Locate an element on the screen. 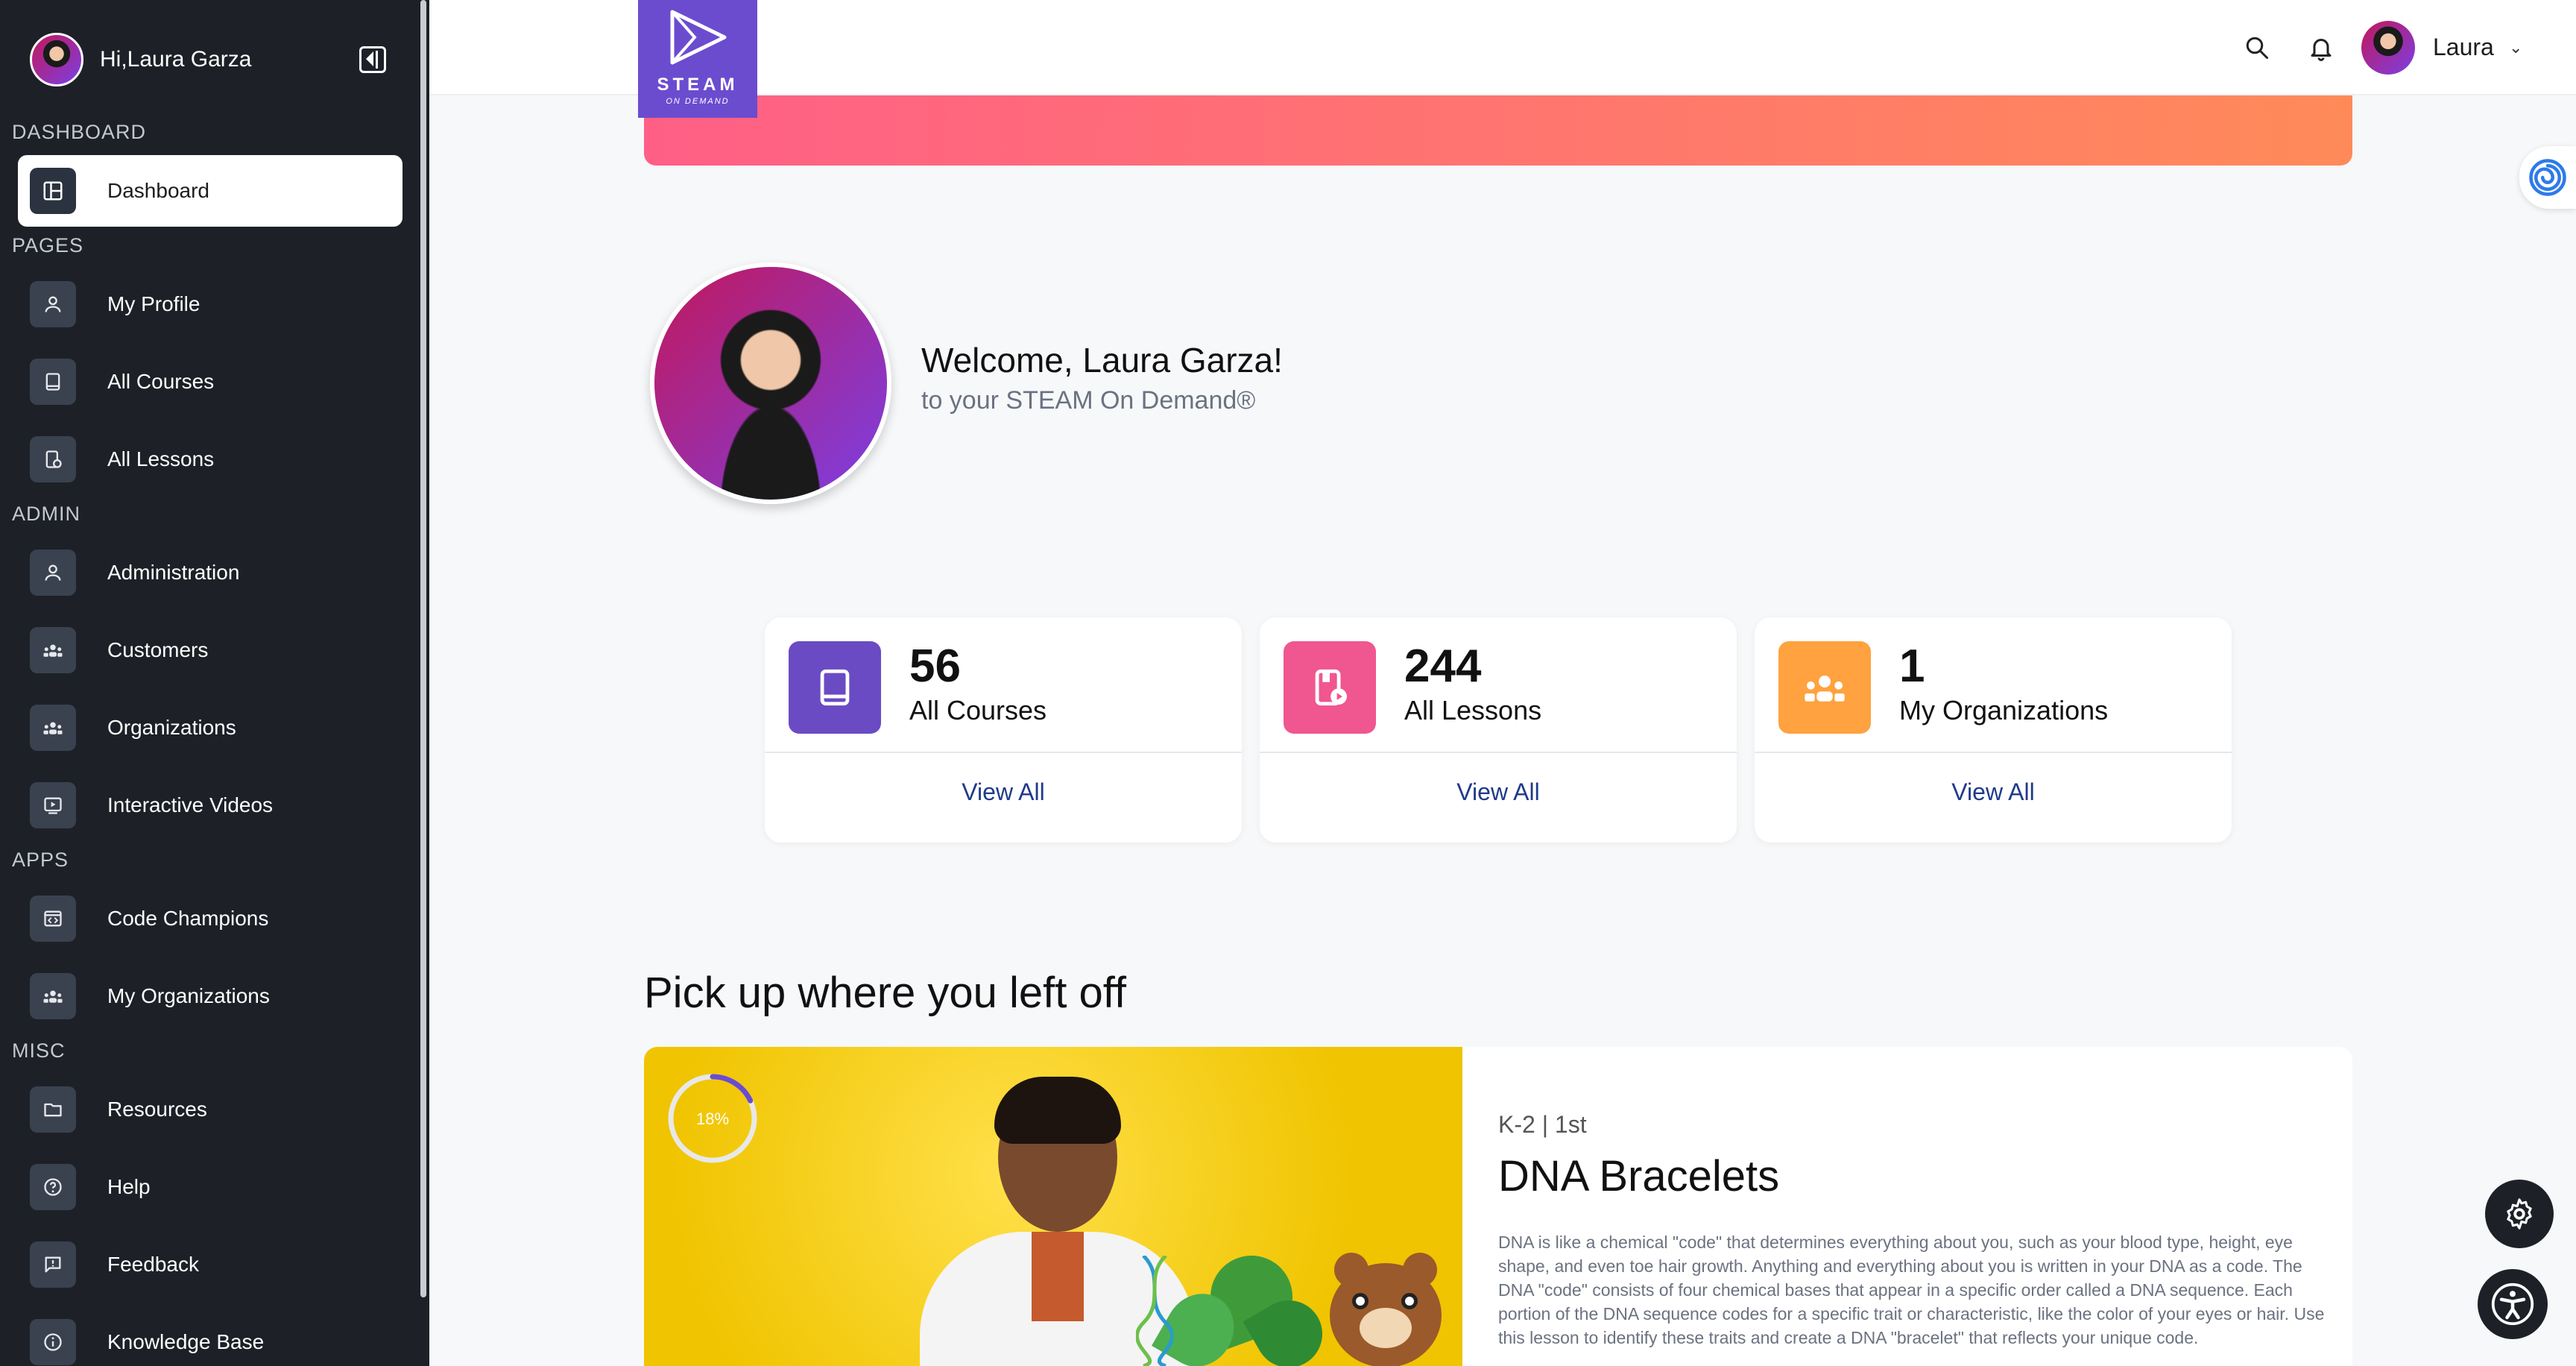  stat-value: 56 is located at coordinates (935, 666).